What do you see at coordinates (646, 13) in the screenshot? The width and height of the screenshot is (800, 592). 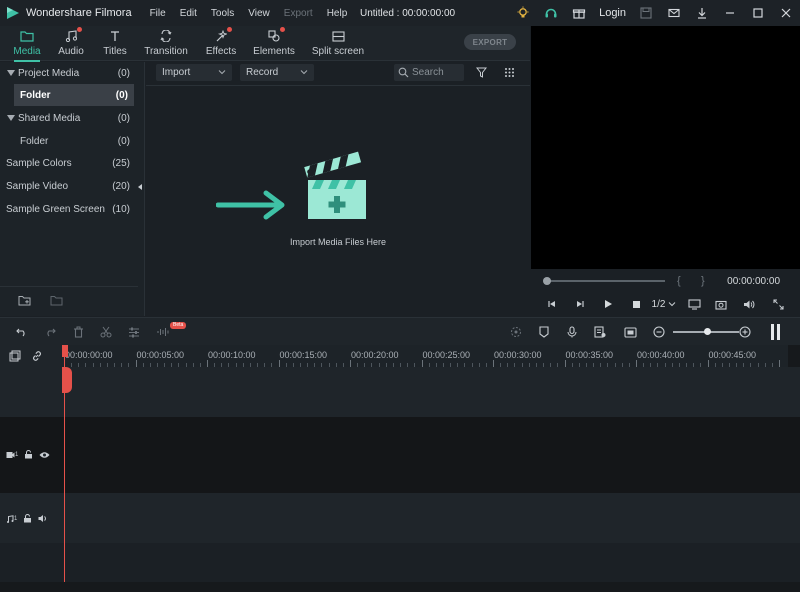 I see `save-icon` at bounding box center [646, 13].